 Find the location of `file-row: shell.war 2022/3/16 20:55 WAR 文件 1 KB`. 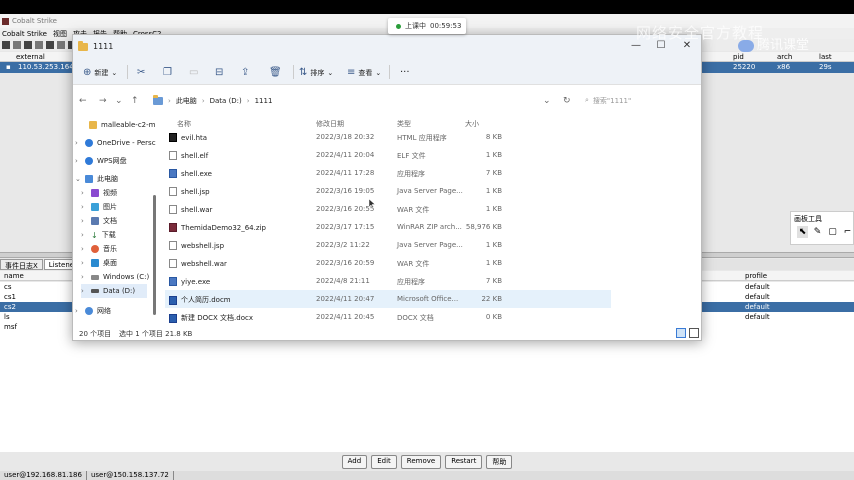

file-row: shell.war 2022/3/16 20:55 WAR 文件 1 KB is located at coordinates (388, 209).